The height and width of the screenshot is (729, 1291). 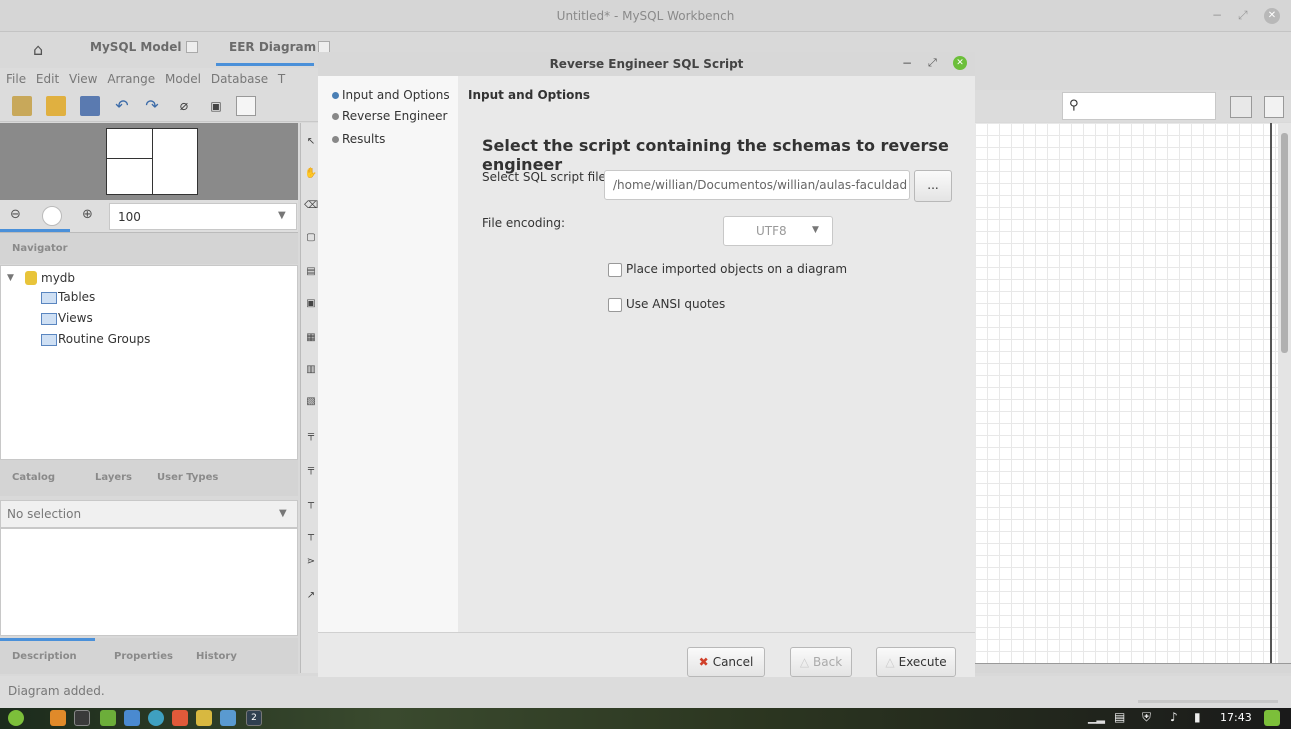 I want to click on home-icon: ⌂, so click(x=38, y=49).